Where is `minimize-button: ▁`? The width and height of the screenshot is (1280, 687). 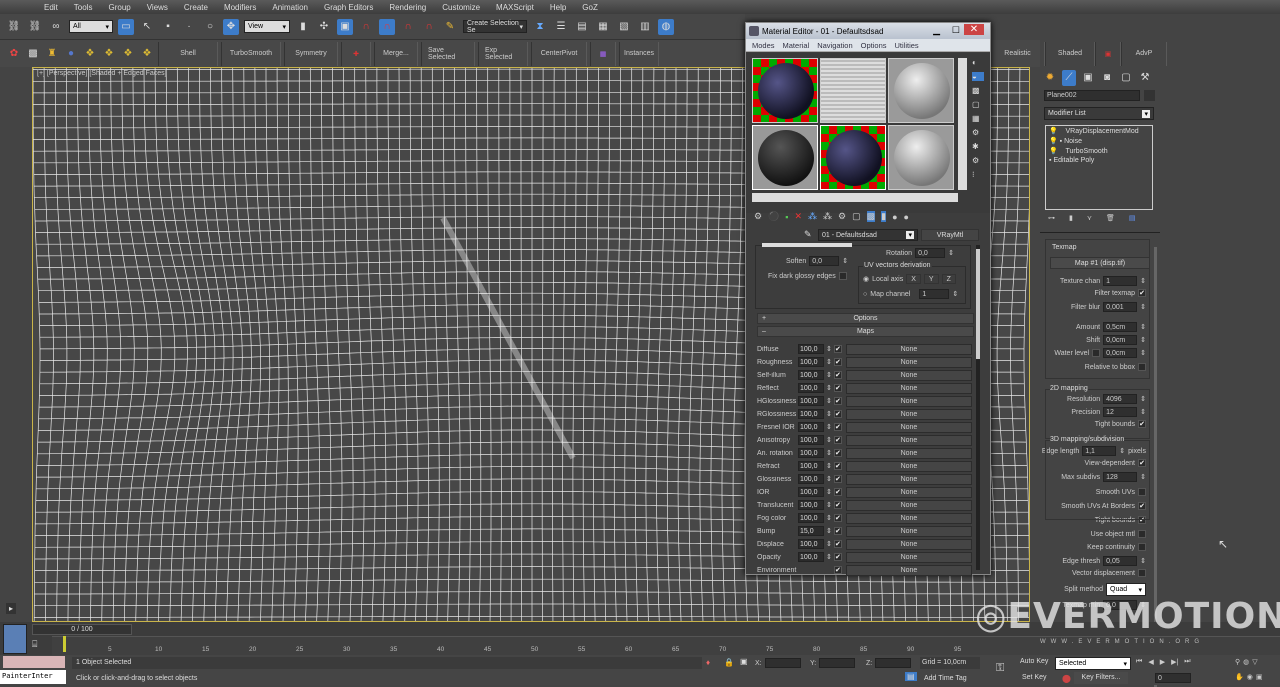
minimize-button: ▁ is located at coordinates (936, 30).